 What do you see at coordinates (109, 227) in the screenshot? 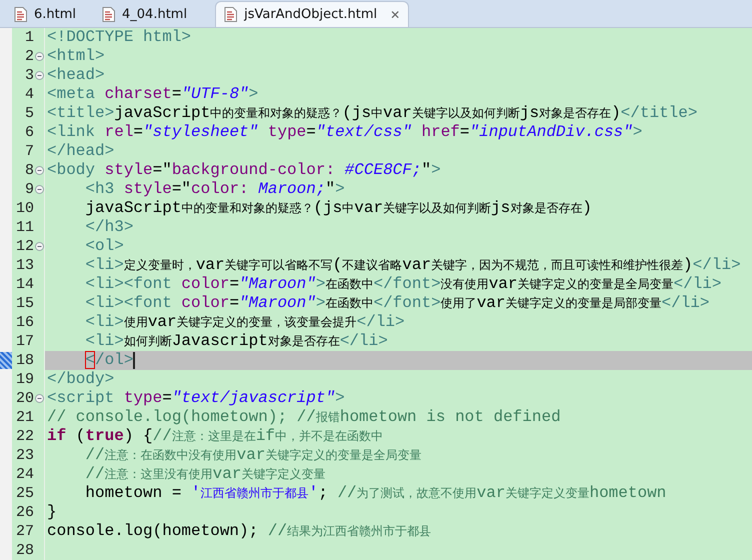
I see `code-line: </h3>` at bounding box center [109, 227].